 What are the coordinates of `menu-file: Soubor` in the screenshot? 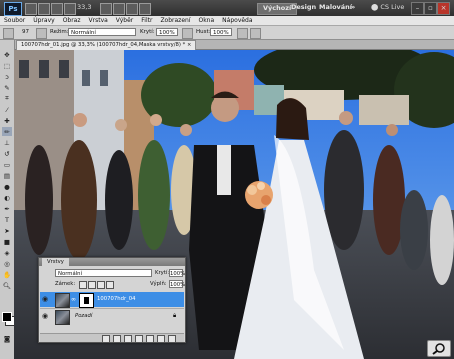 It's located at (14, 20).